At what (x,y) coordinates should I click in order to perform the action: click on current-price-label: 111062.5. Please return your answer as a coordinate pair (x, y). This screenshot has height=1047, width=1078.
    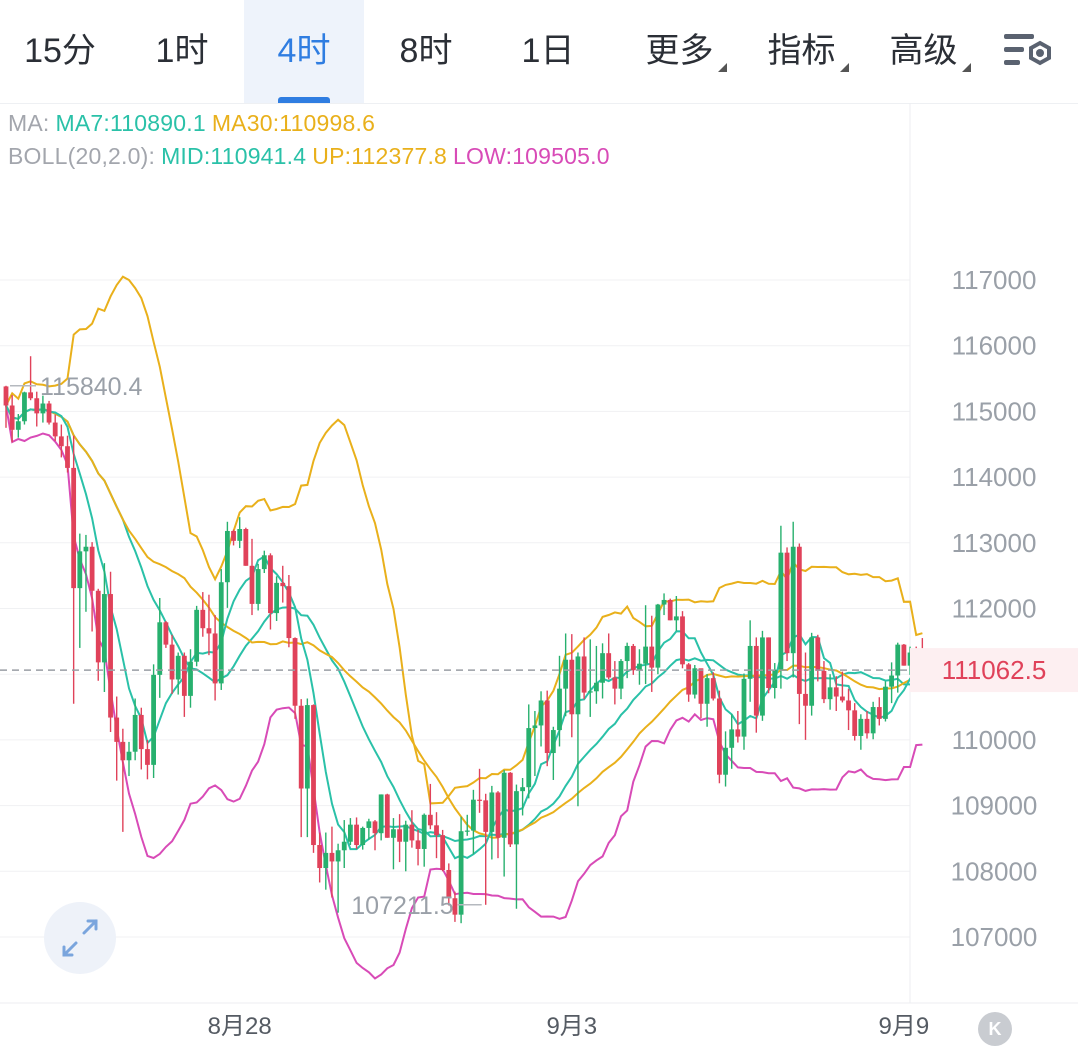
    Looking at the image, I should click on (994, 670).